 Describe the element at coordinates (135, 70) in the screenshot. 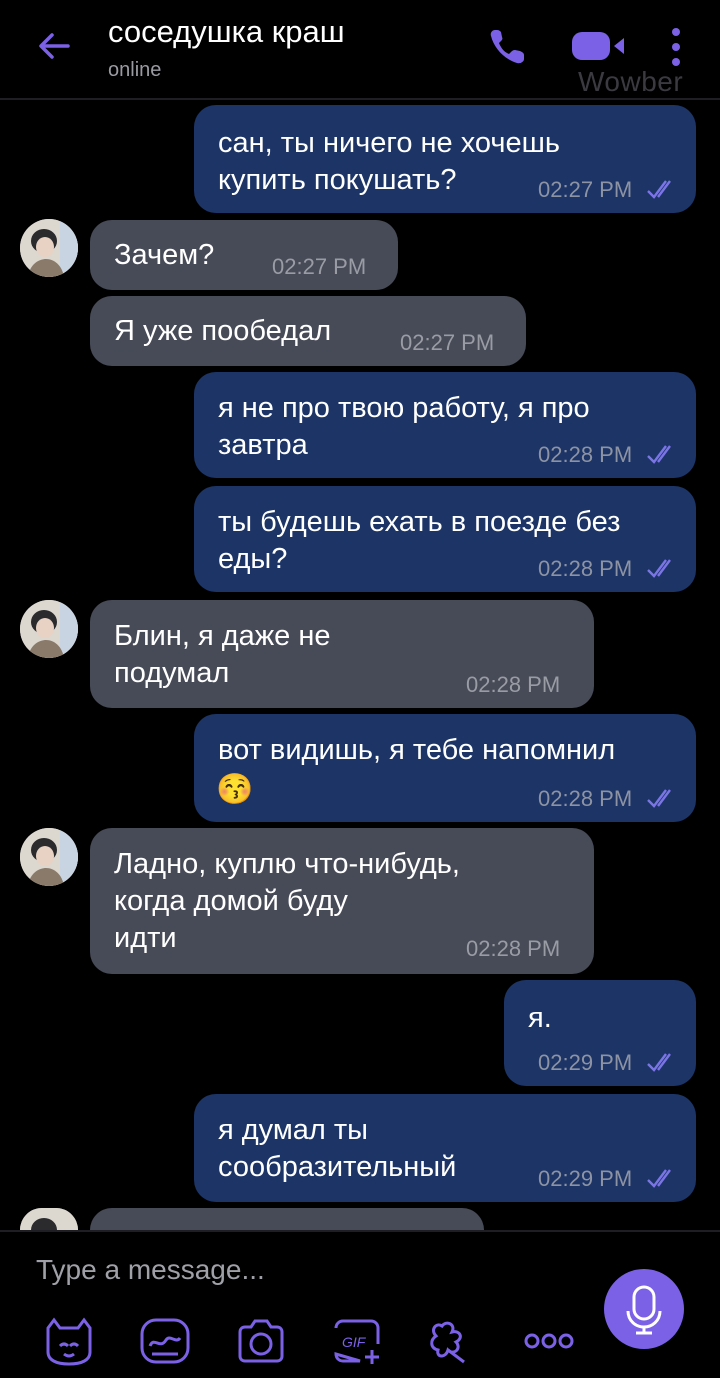

I see `contact-status: online` at that location.